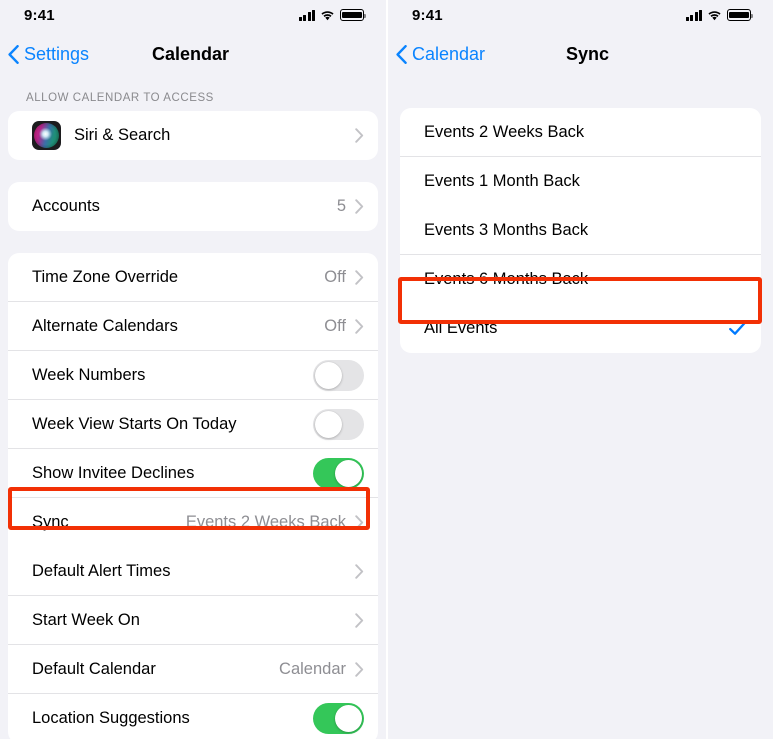 The image size is (773, 739). Describe the element at coordinates (94, 669) in the screenshot. I see `row-label: Default Calendar` at that location.